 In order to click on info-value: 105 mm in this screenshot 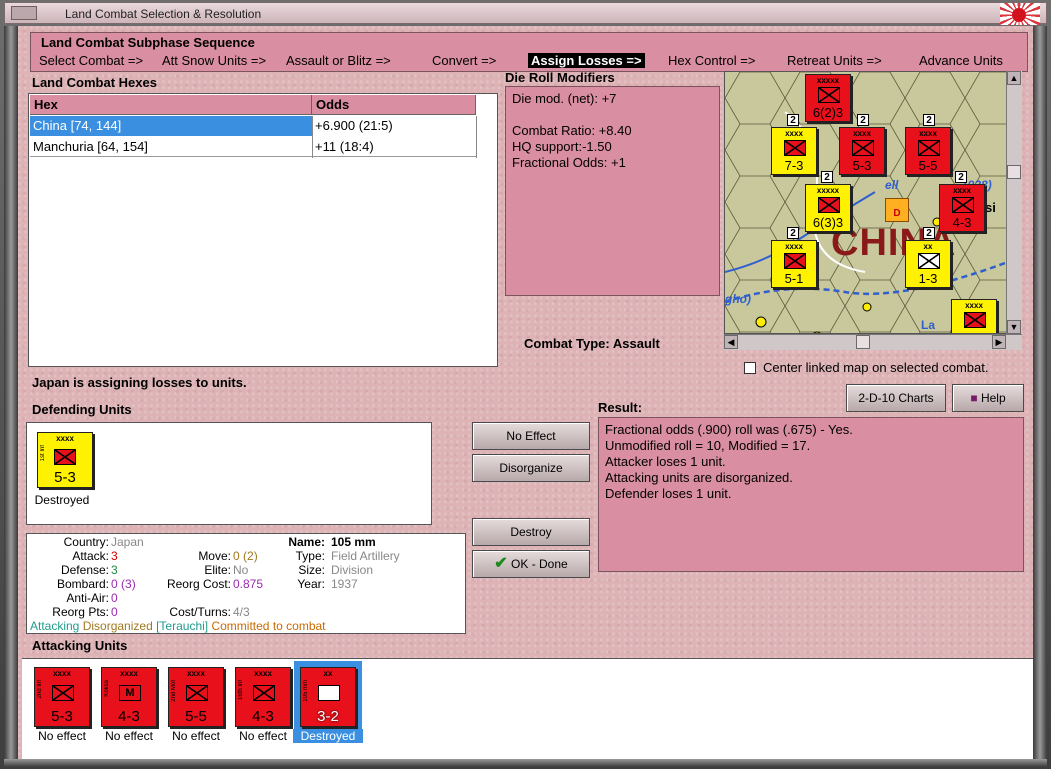, I will do `click(353, 542)`.